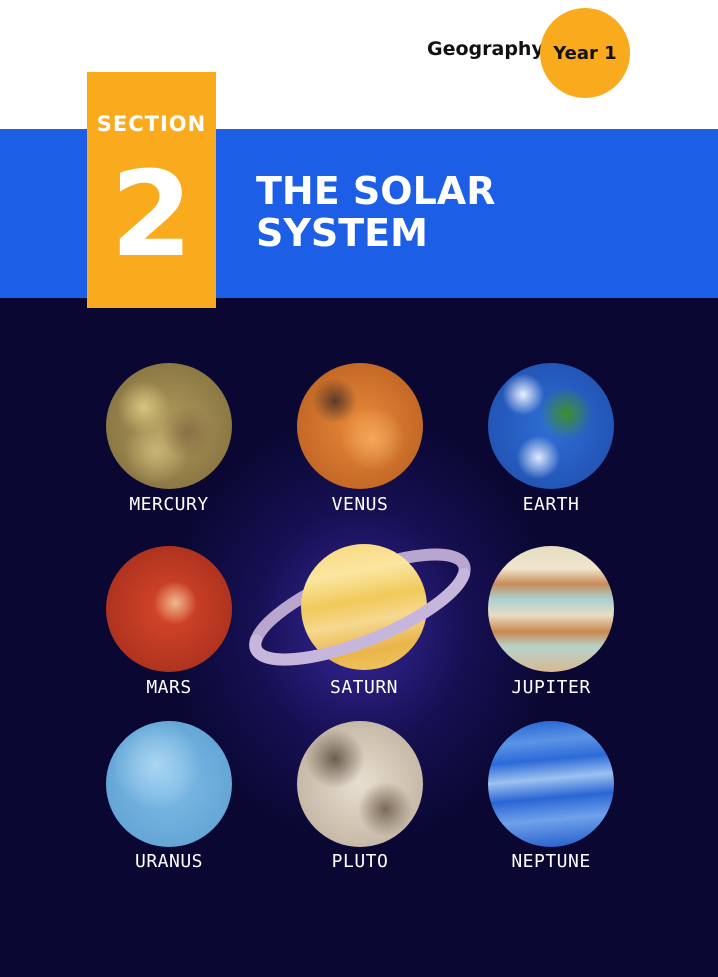  I want to click on planet-label-mercury: MERCURY, so click(169, 504).